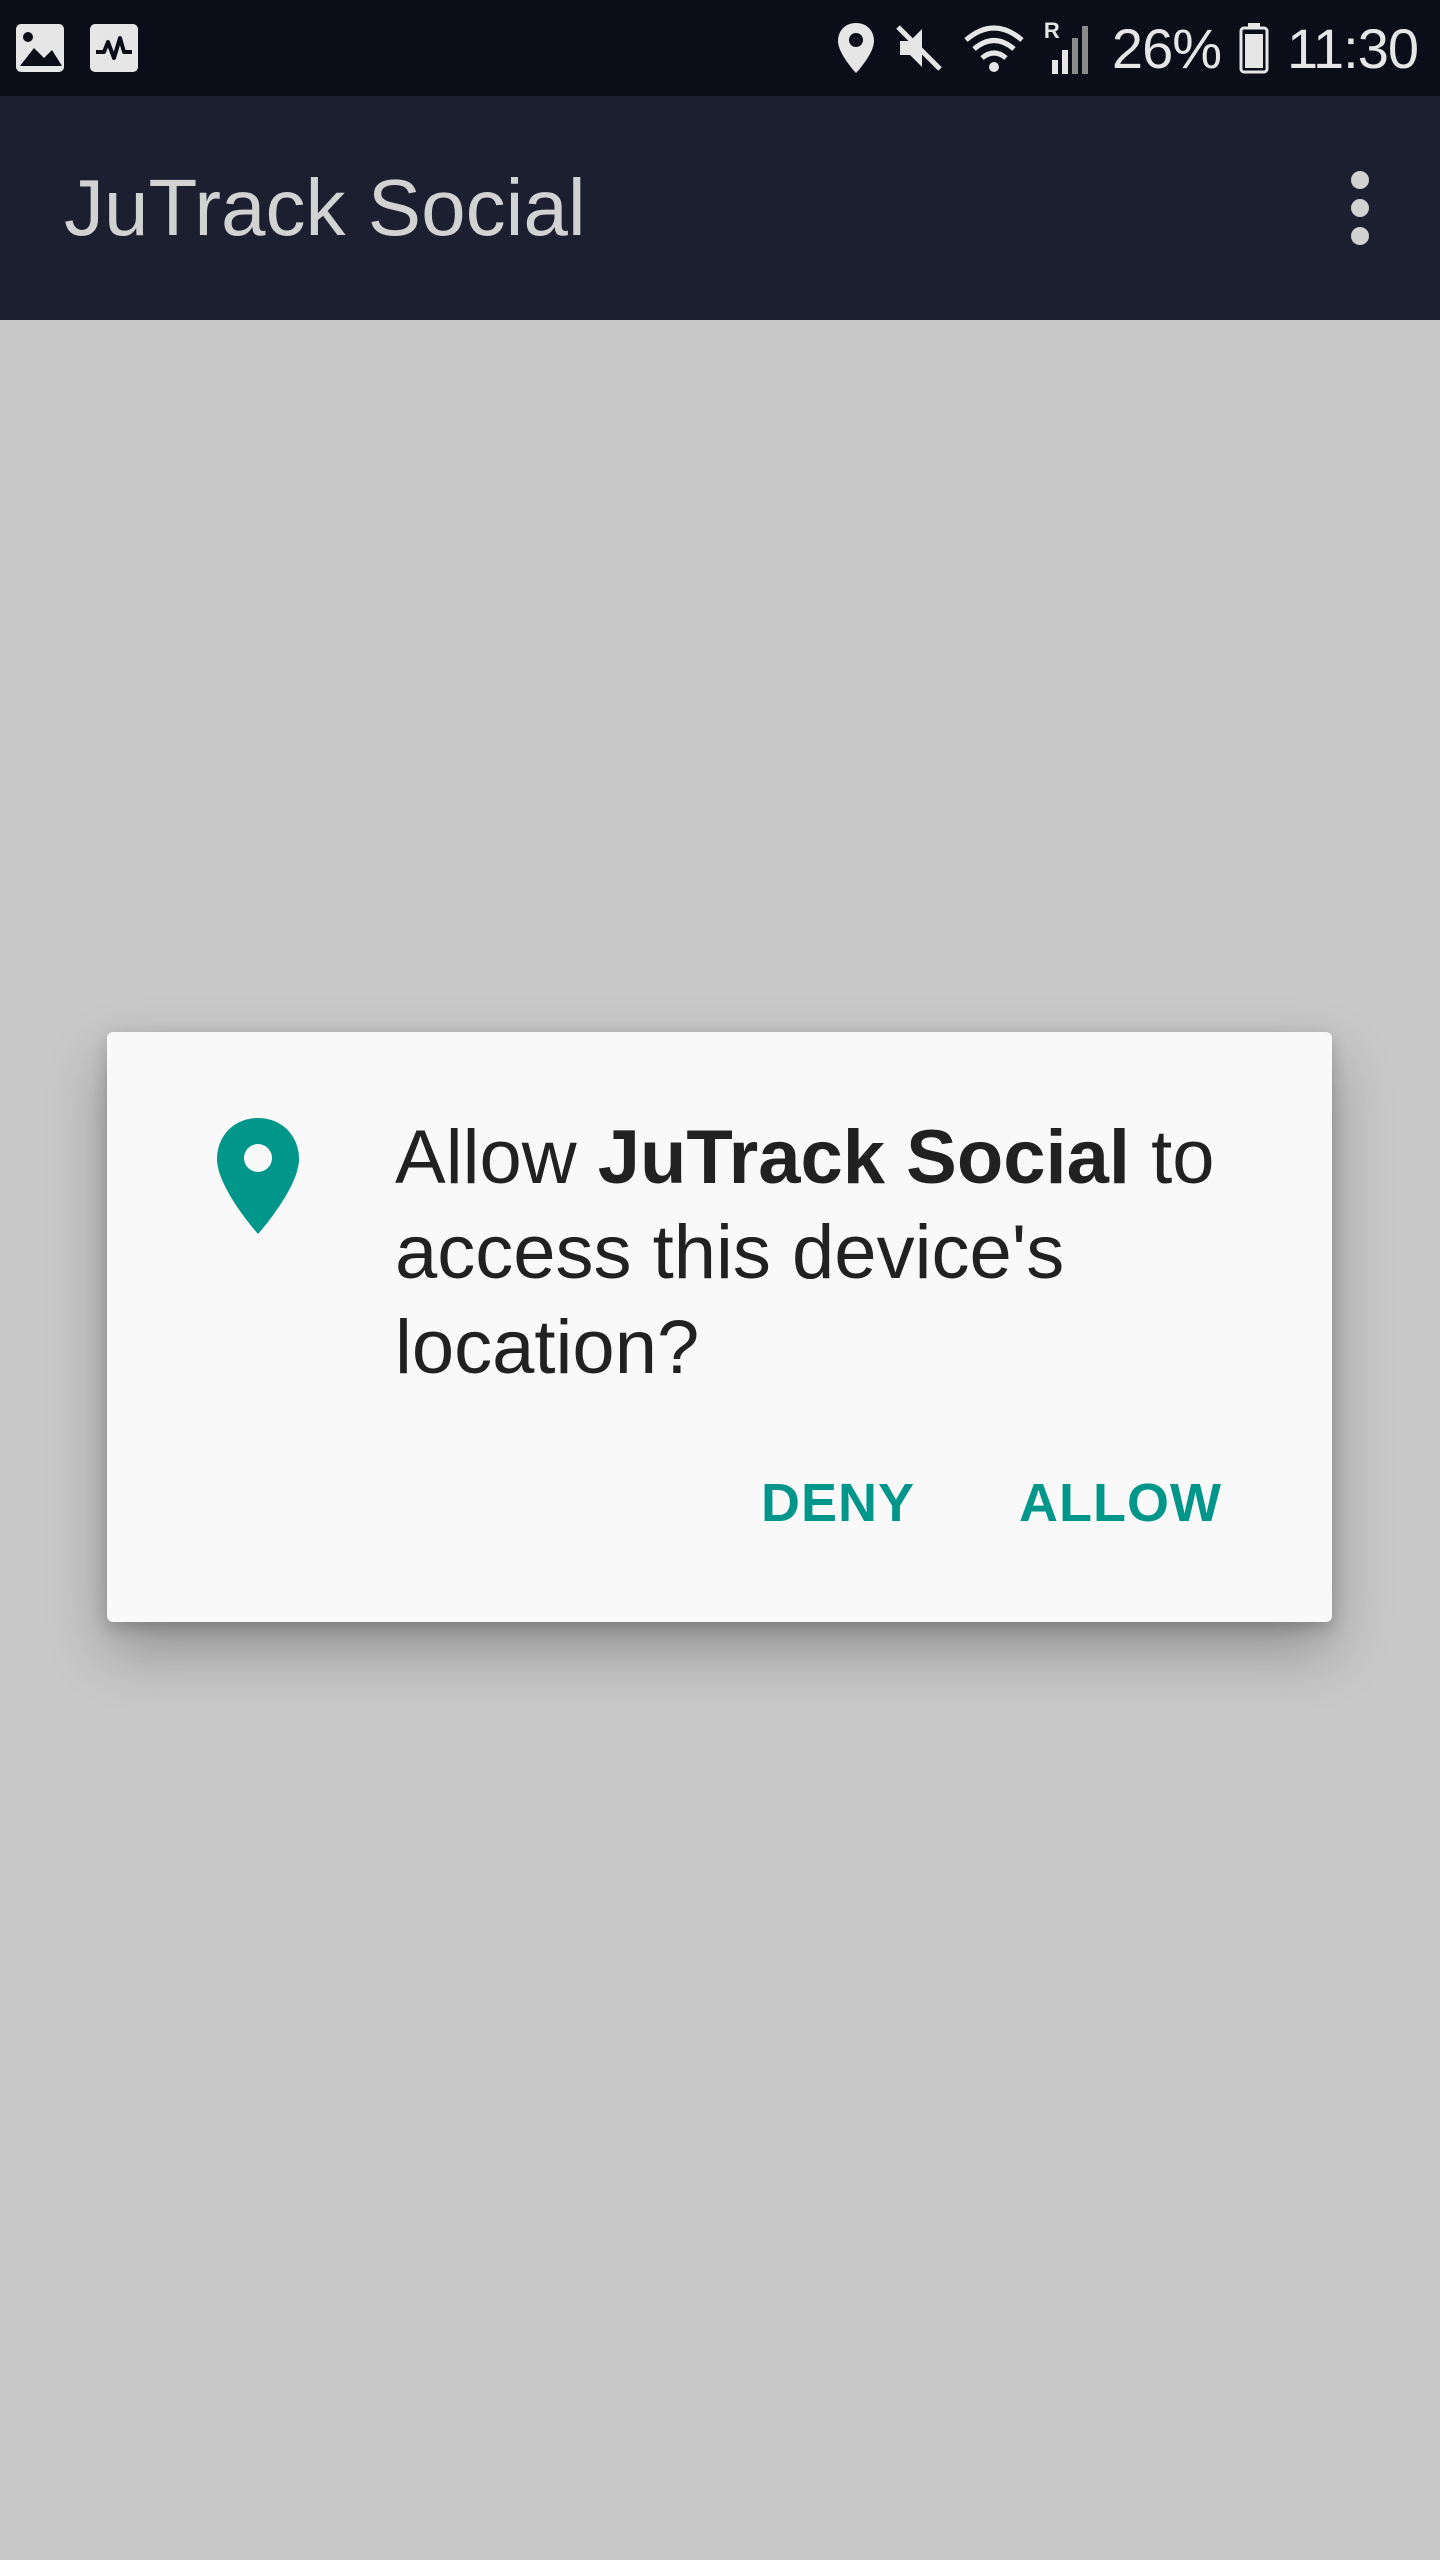 The image size is (1440, 2560). I want to click on status-bar: R 26% 11:30, so click(720, 48).